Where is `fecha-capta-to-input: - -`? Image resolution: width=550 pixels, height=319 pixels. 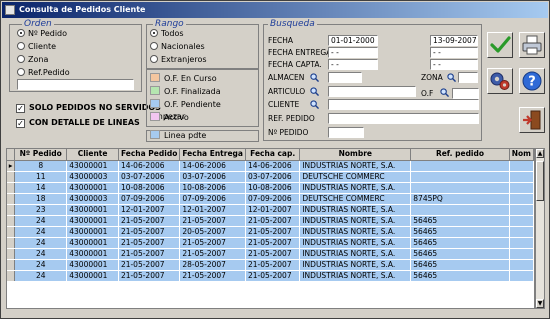
fecha-capta-to-input: - - is located at coordinates (454, 64).